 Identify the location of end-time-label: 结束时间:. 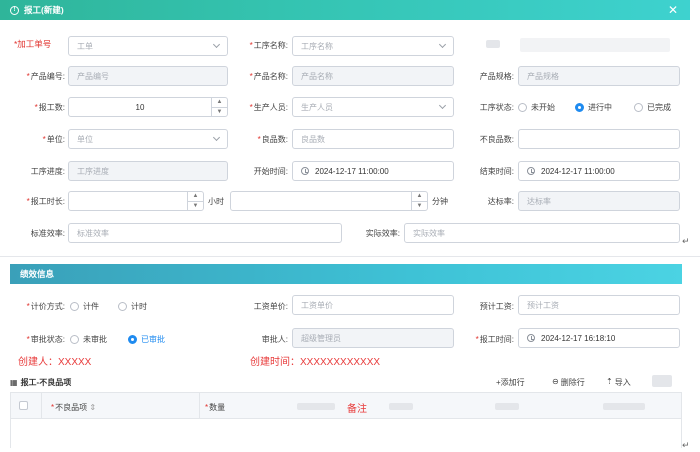
(496, 171).